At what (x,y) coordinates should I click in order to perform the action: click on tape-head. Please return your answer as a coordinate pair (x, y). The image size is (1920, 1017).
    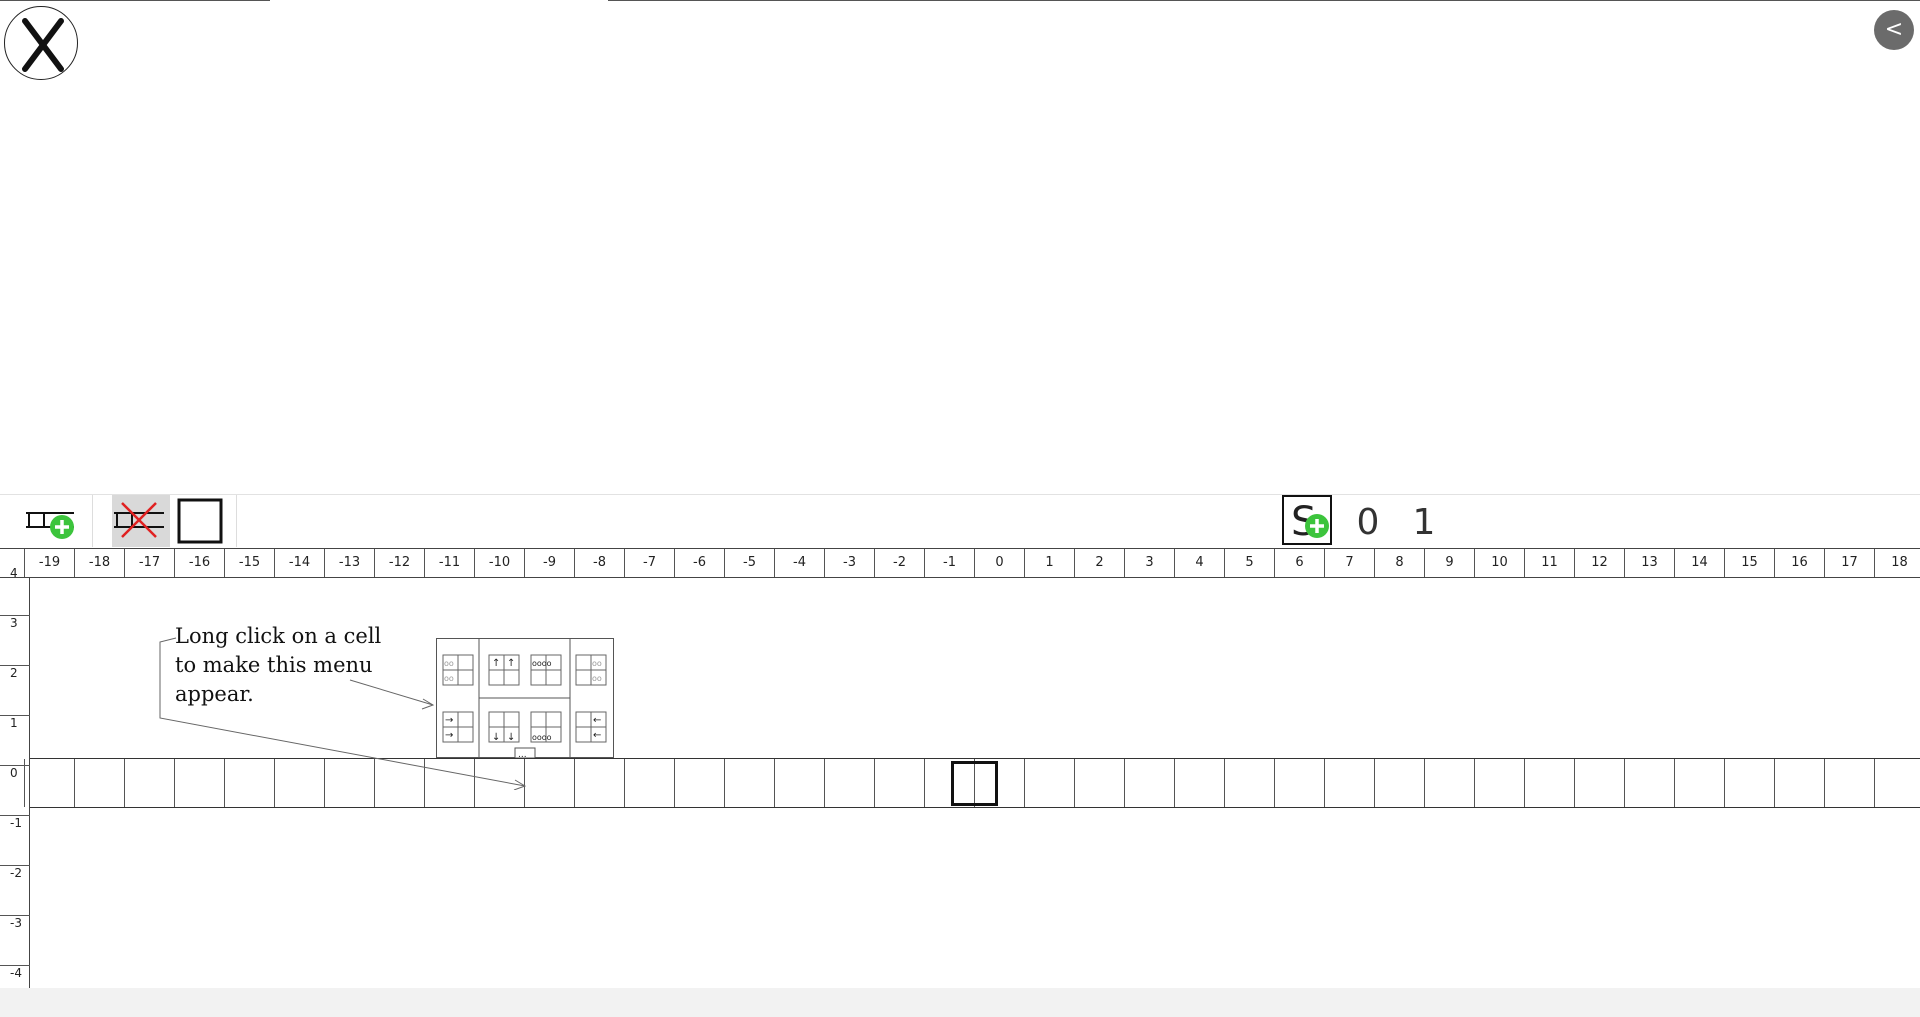
    Looking at the image, I should click on (974, 783).